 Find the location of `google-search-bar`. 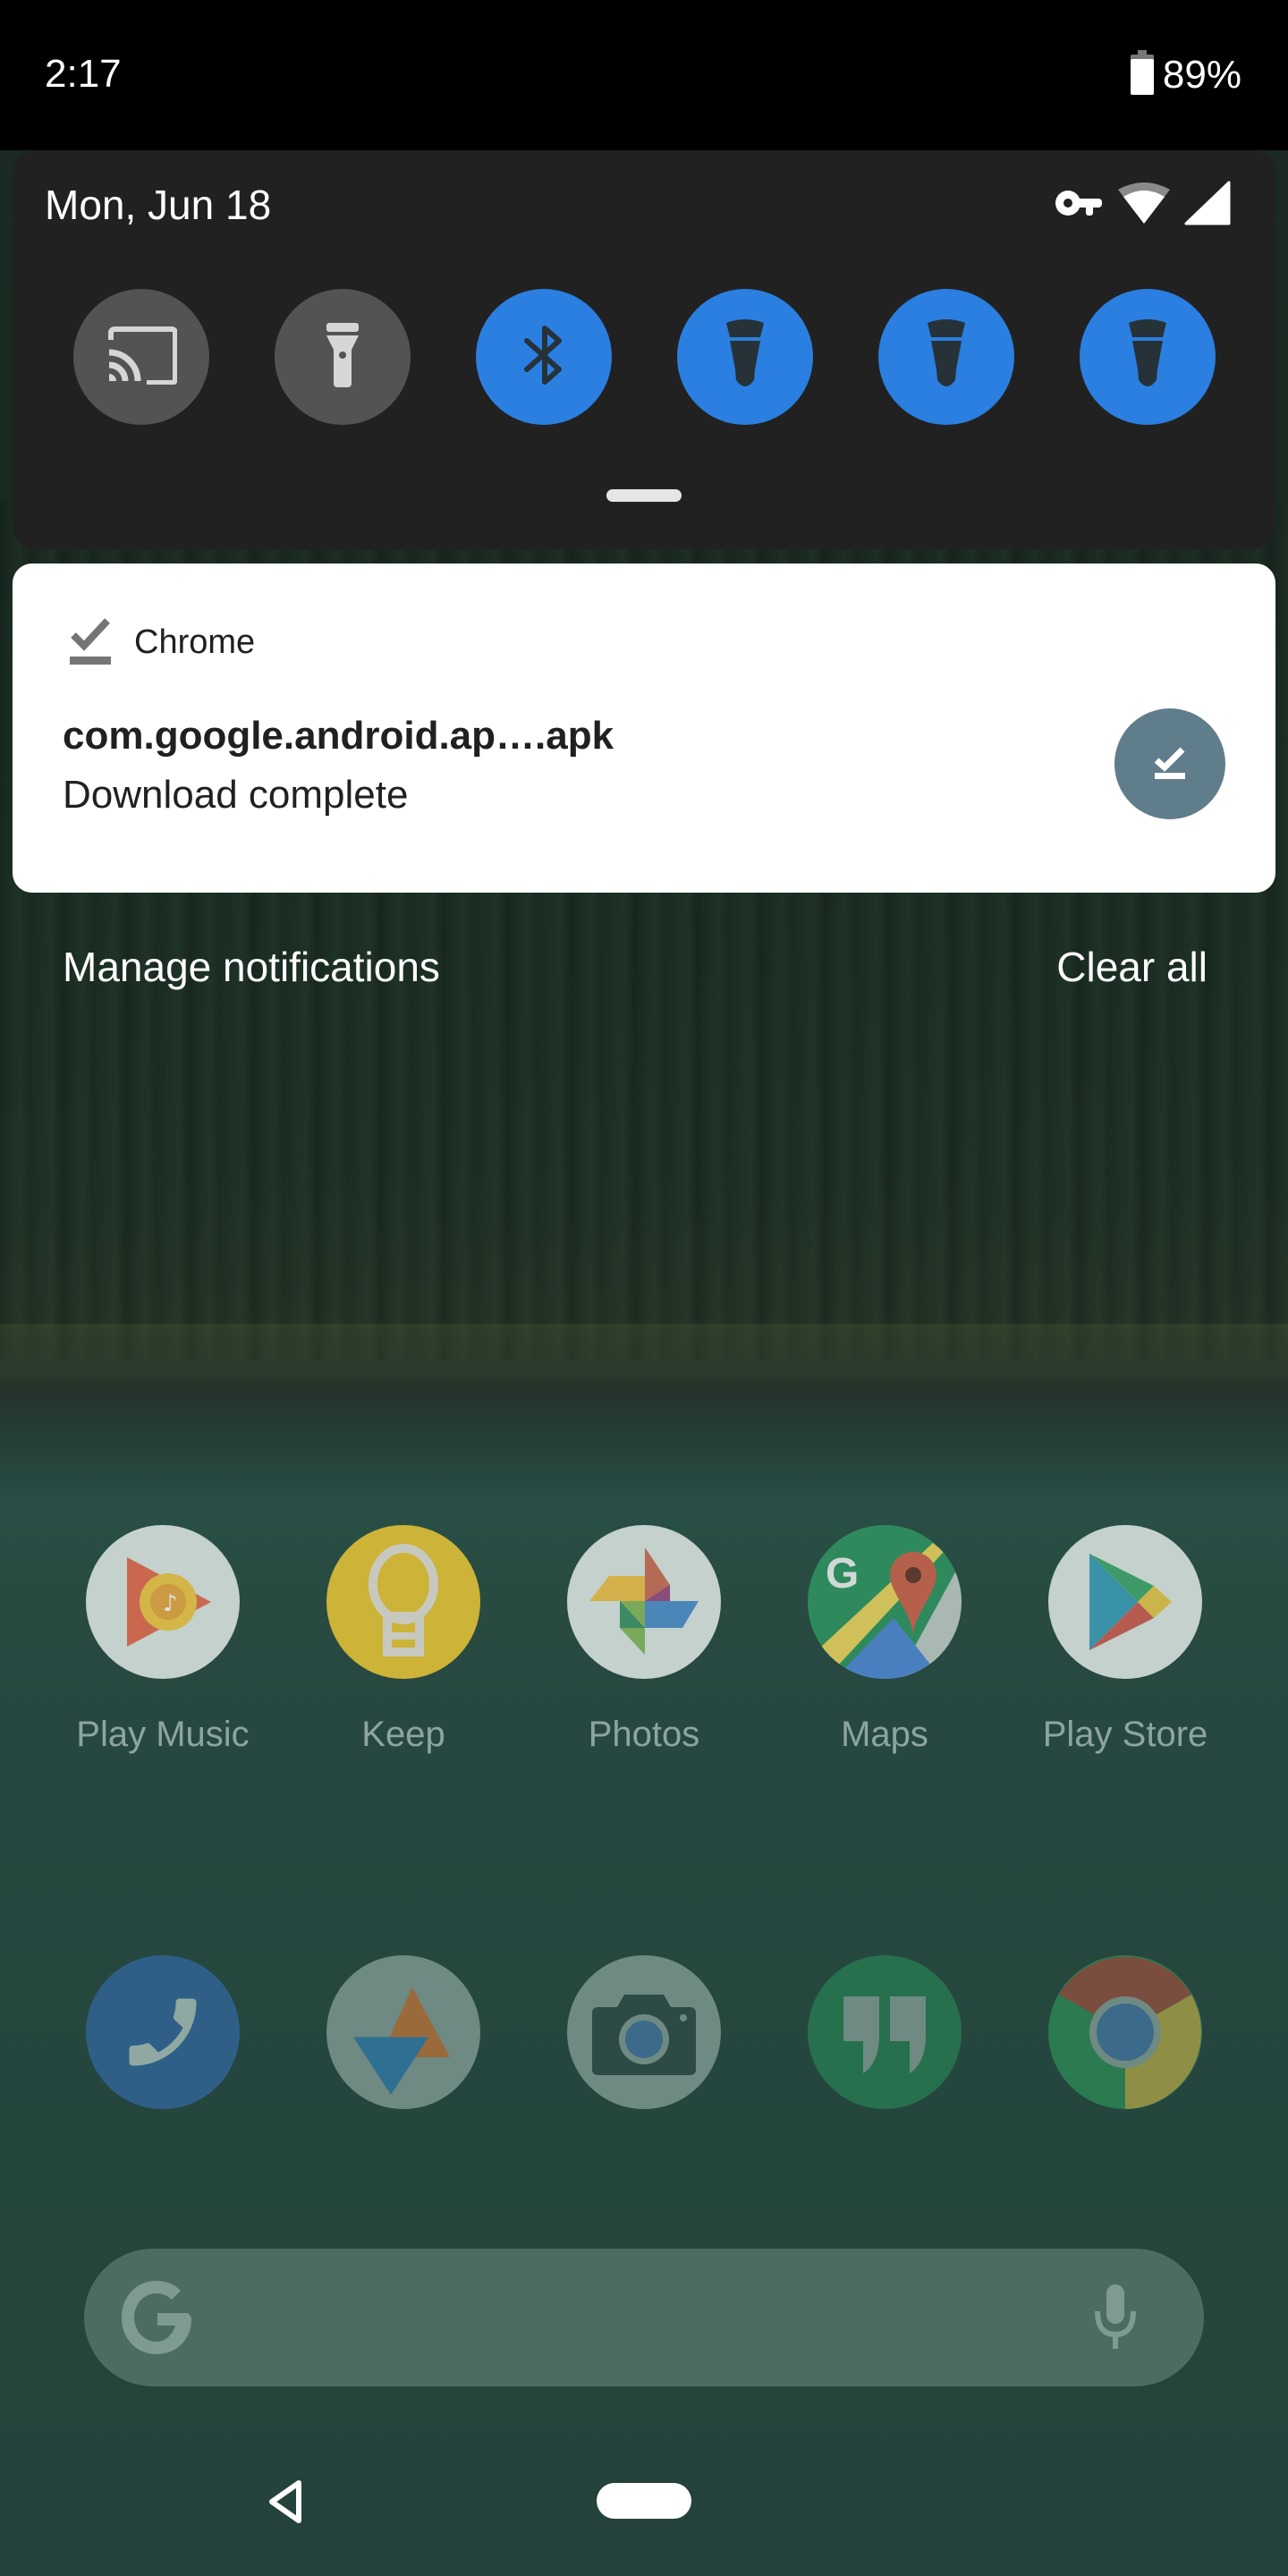

google-search-bar is located at coordinates (644, 2317).